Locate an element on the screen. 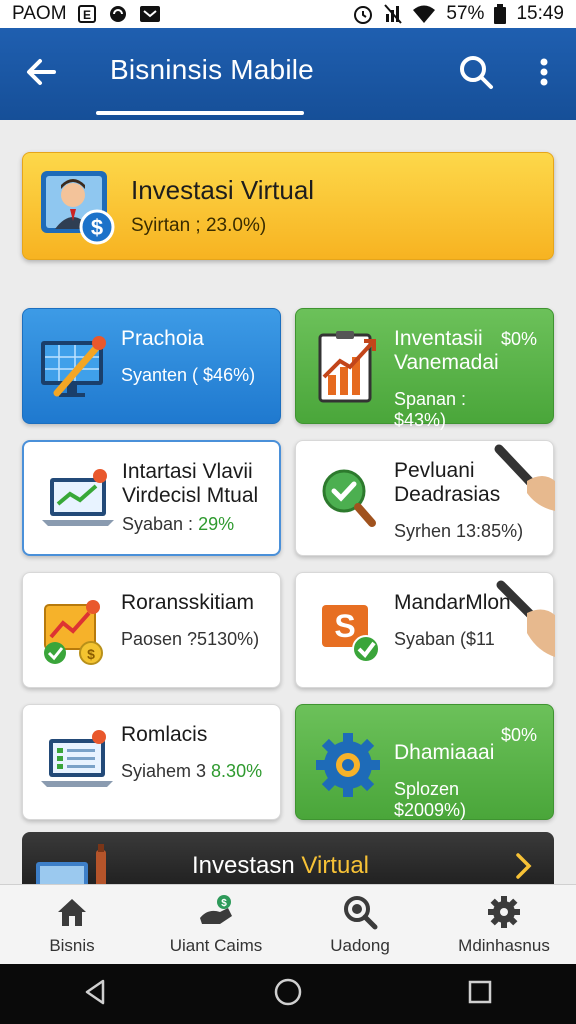 This screenshot has height=1024, width=576. hero-subtitle: Syirtan ; 23.0%) is located at coordinates (199, 225).